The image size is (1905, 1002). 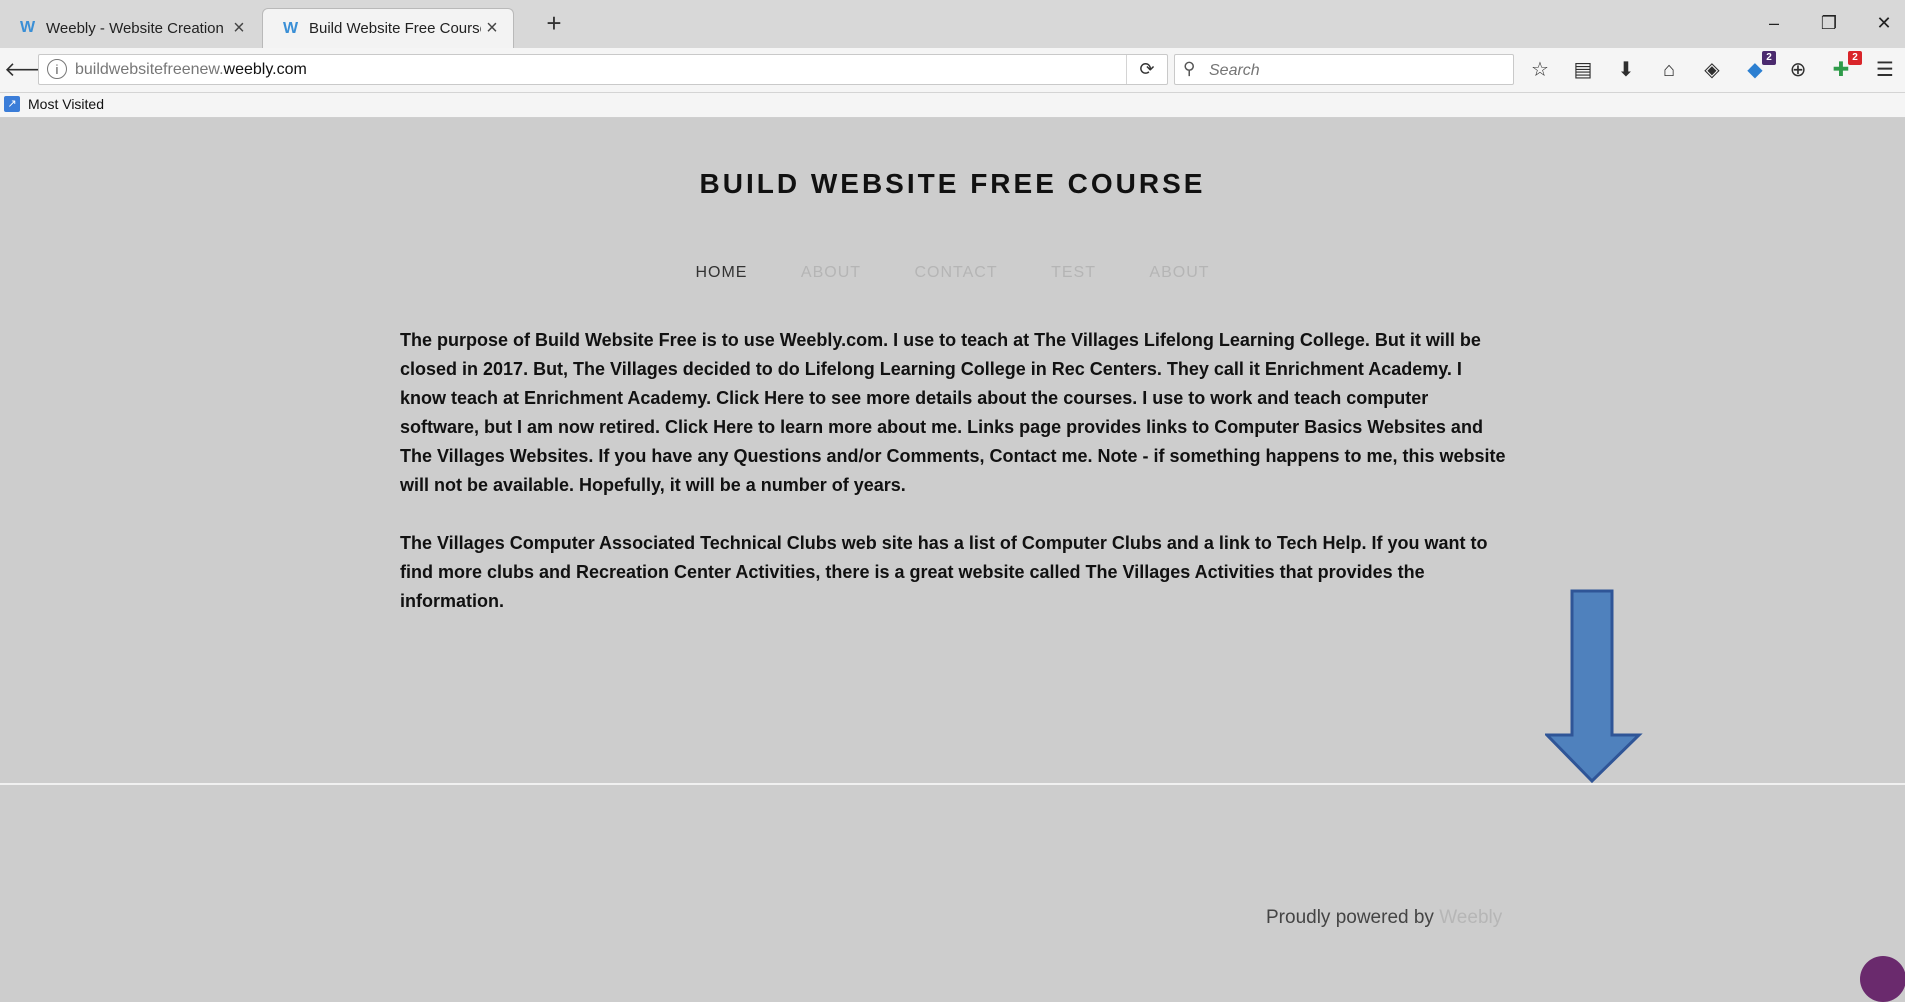 What do you see at coordinates (1712, 70) in the screenshot?
I see `pocket-icon: ◈` at bounding box center [1712, 70].